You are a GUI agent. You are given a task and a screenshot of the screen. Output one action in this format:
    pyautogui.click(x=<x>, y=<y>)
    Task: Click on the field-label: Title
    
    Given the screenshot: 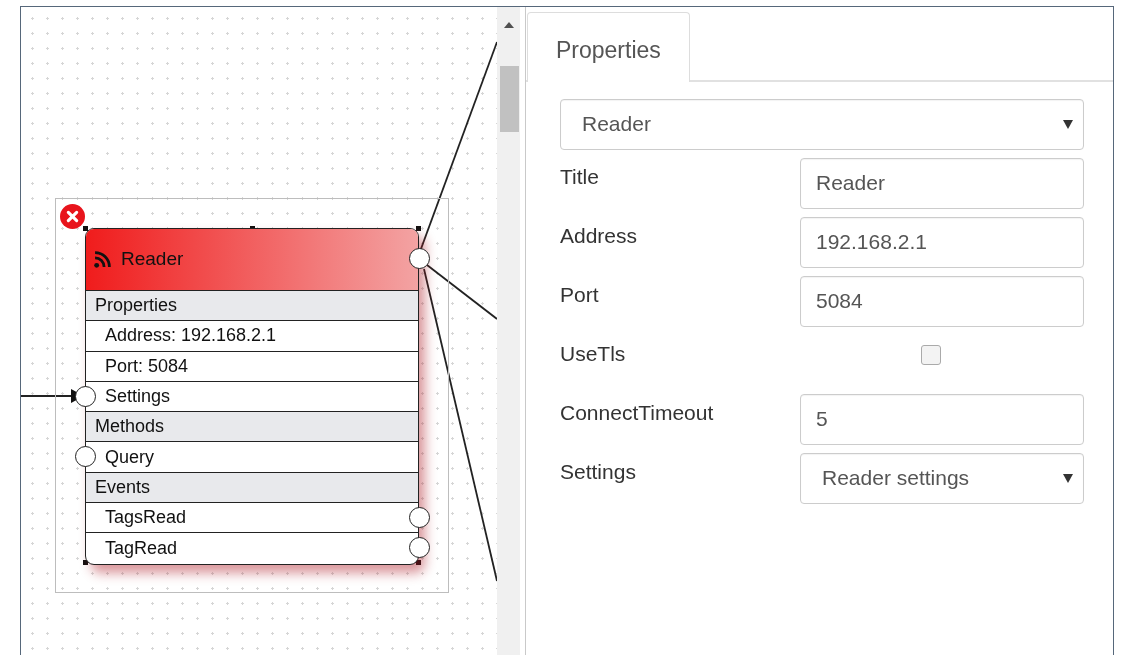 What is the action you would take?
    pyautogui.click(x=580, y=176)
    